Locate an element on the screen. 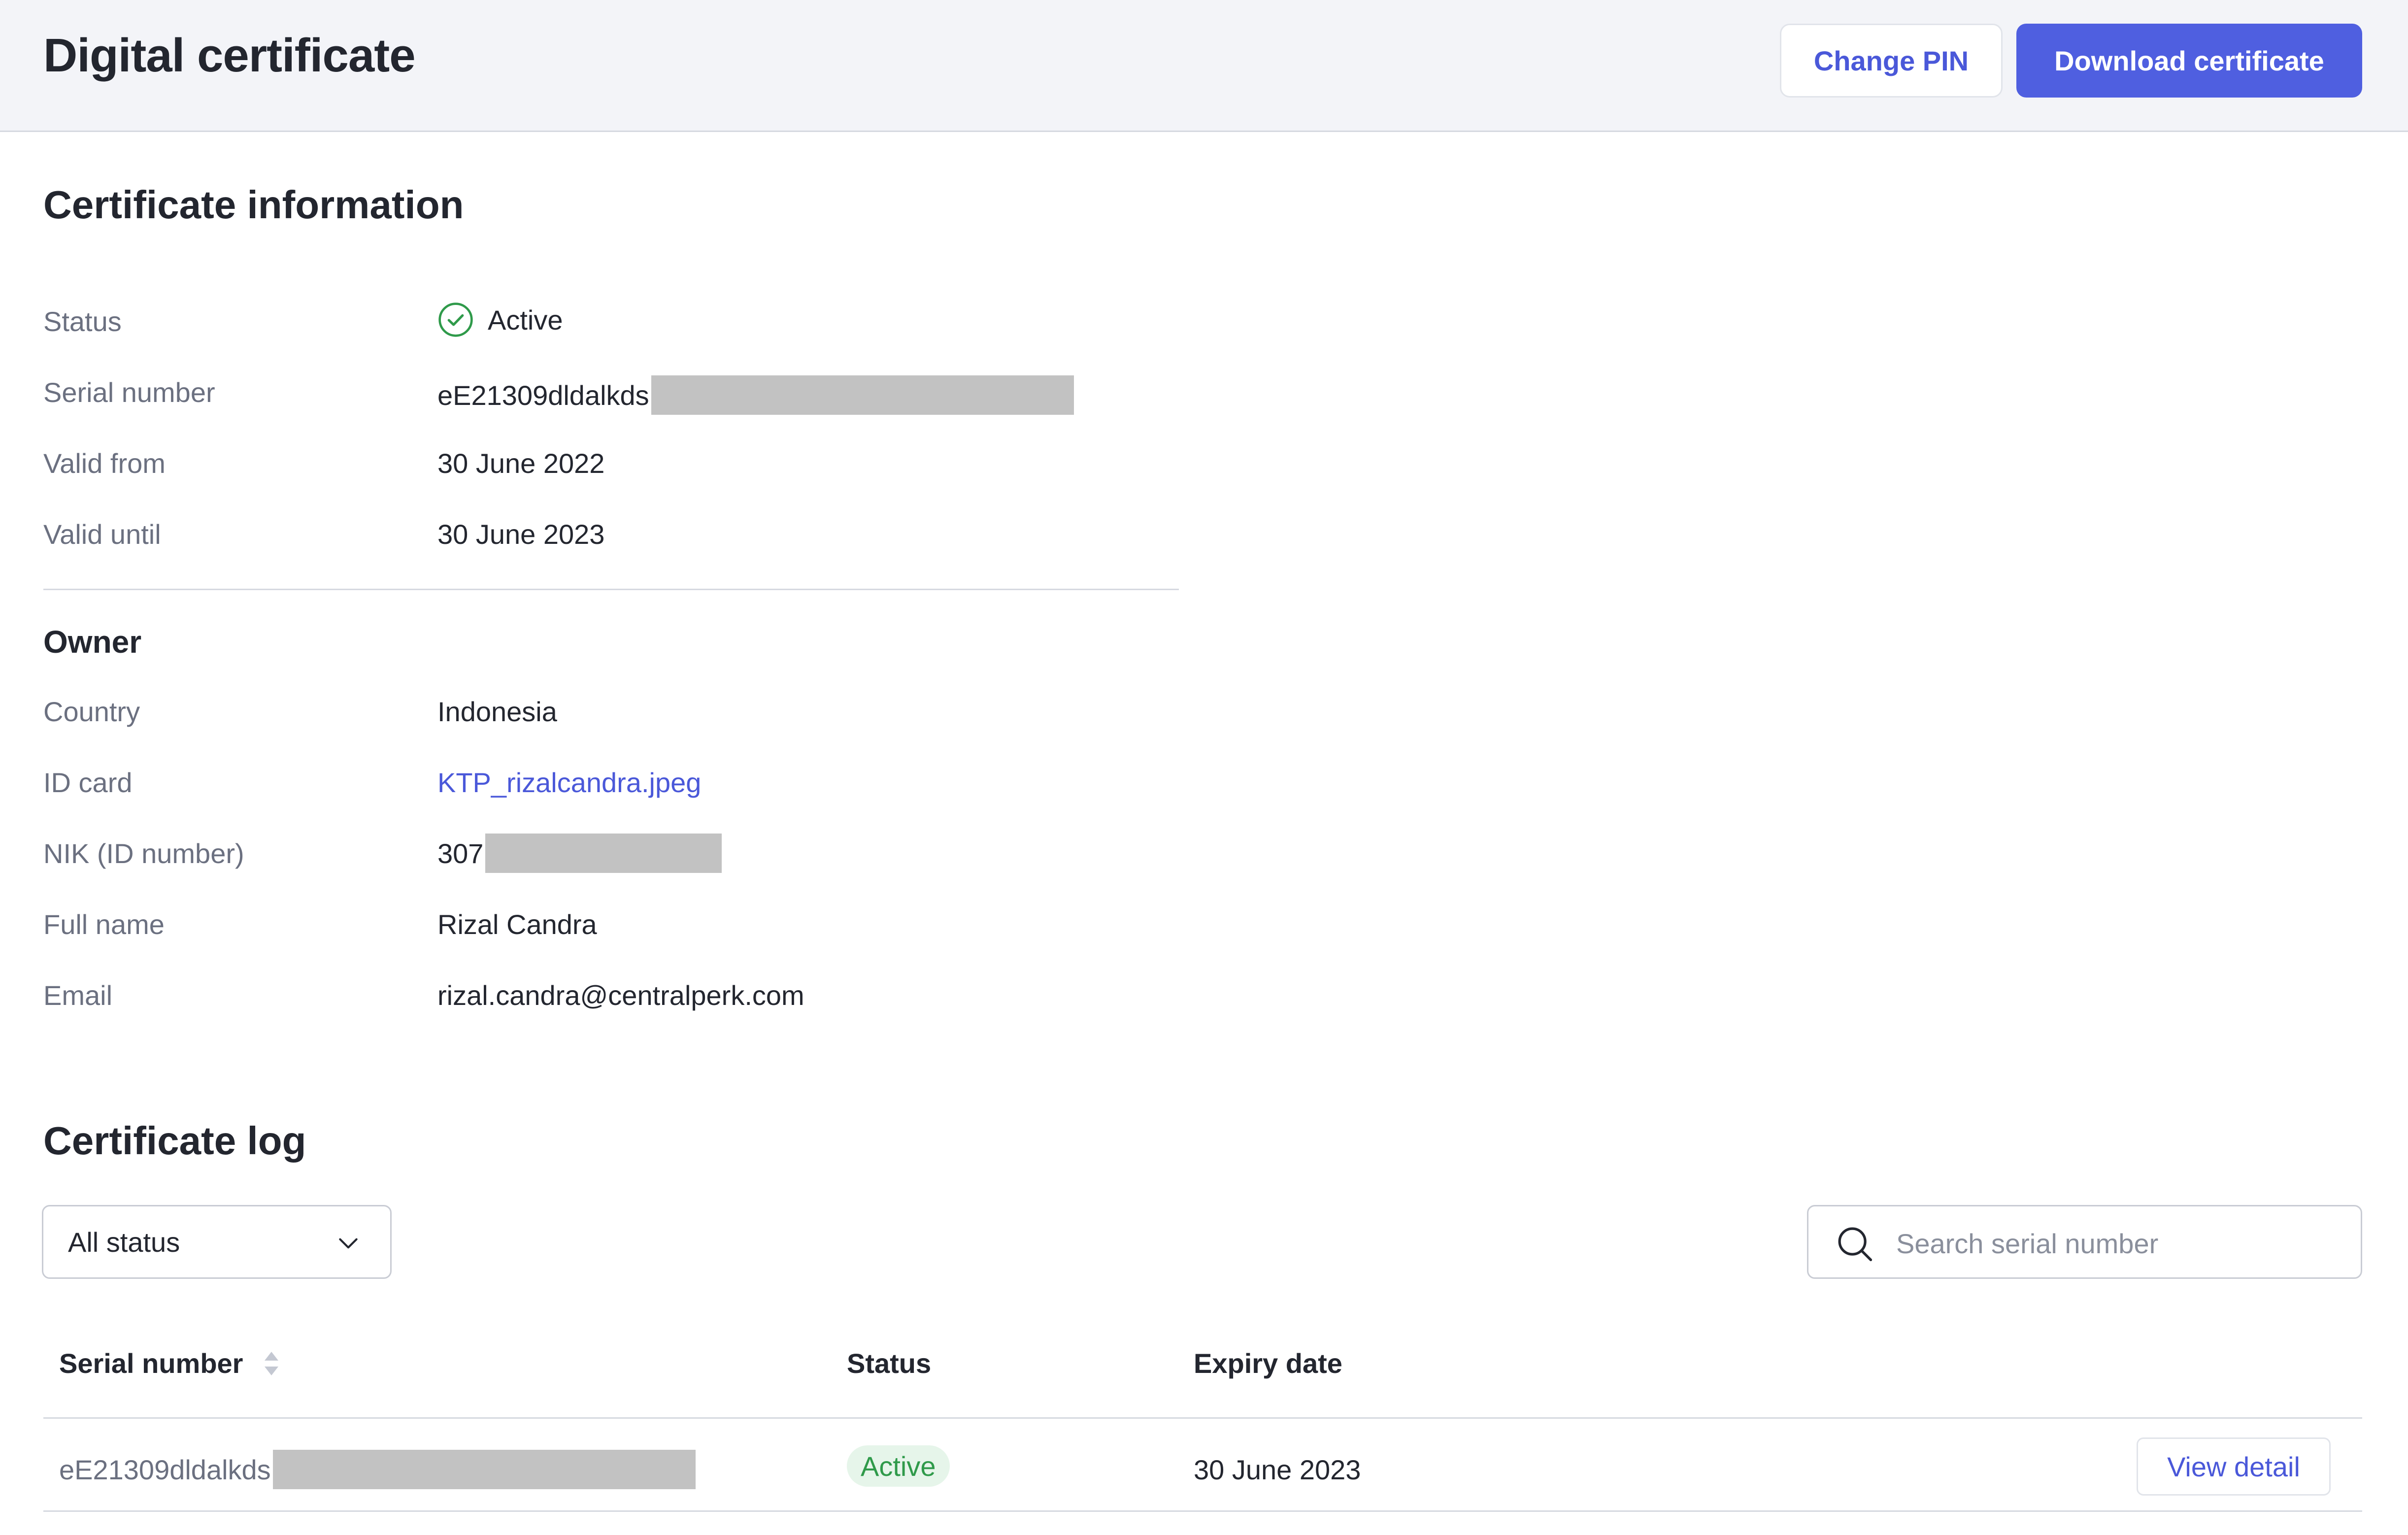  table-row-serial: eE21309dldalkds is located at coordinates (377, 1469).